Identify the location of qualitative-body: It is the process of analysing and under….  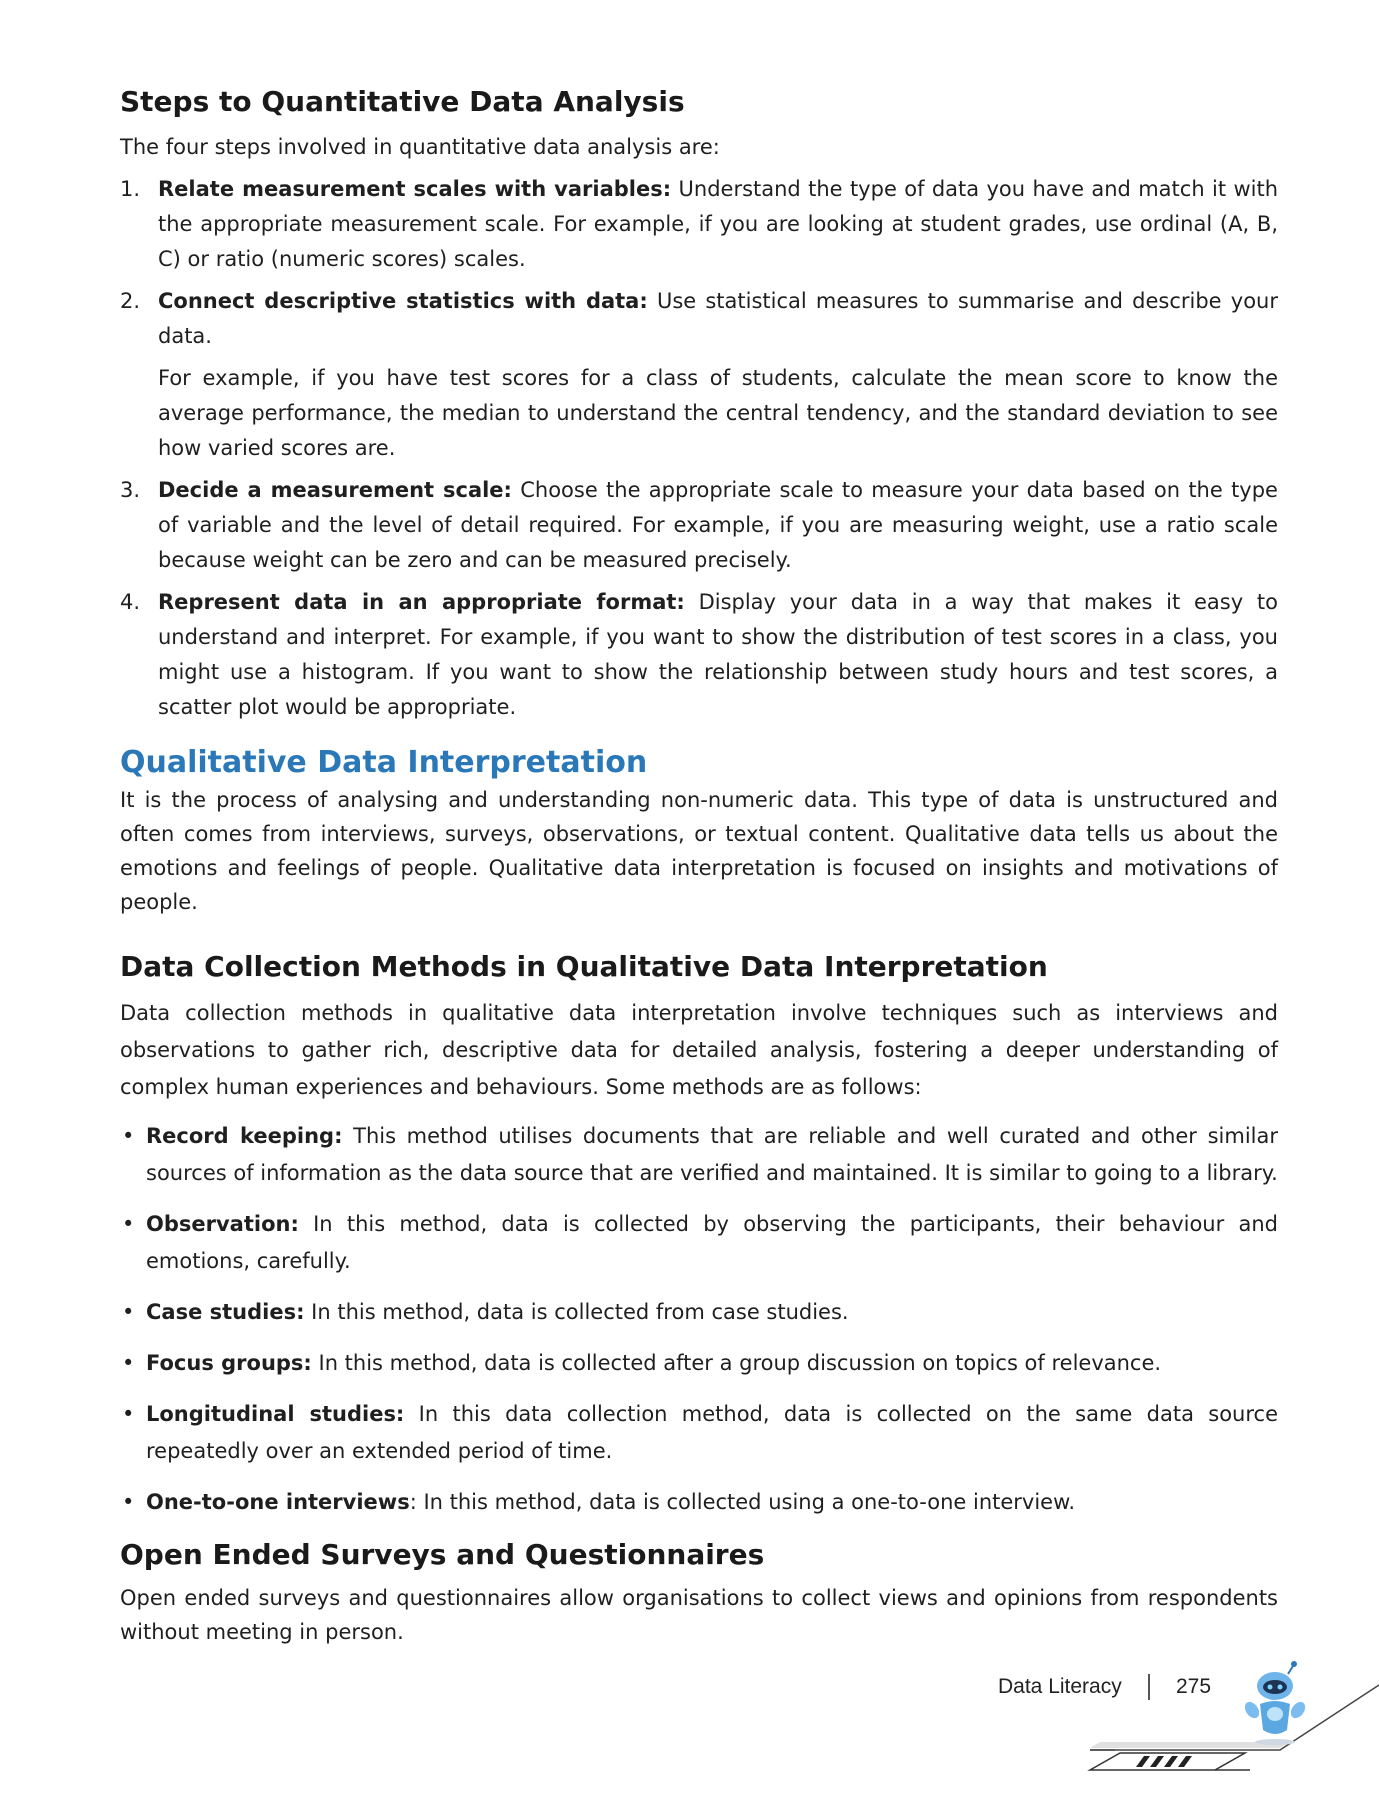
(699, 851).